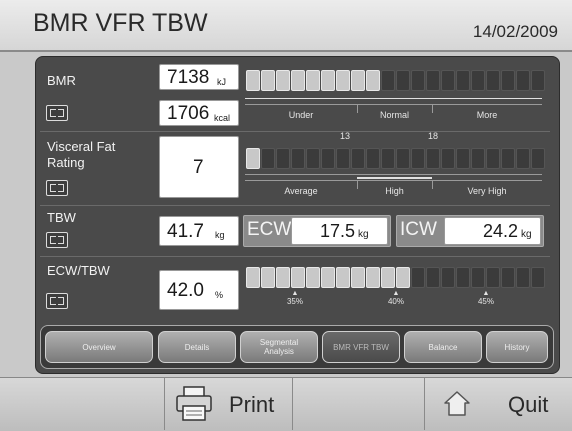 This screenshot has height=431, width=572. What do you see at coordinates (194, 403) in the screenshot?
I see `printer-icon` at bounding box center [194, 403].